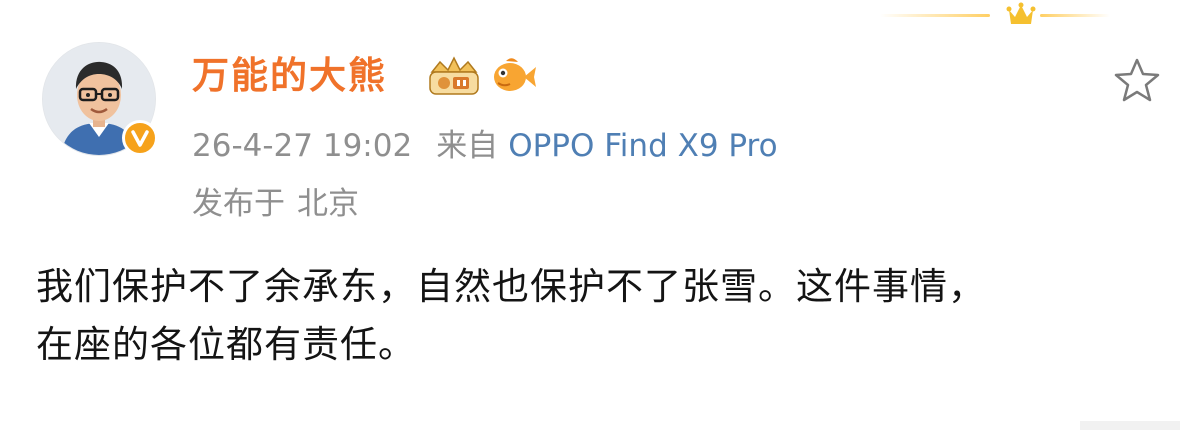  What do you see at coordinates (100, 99) in the screenshot?
I see `avatar-container` at bounding box center [100, 99].